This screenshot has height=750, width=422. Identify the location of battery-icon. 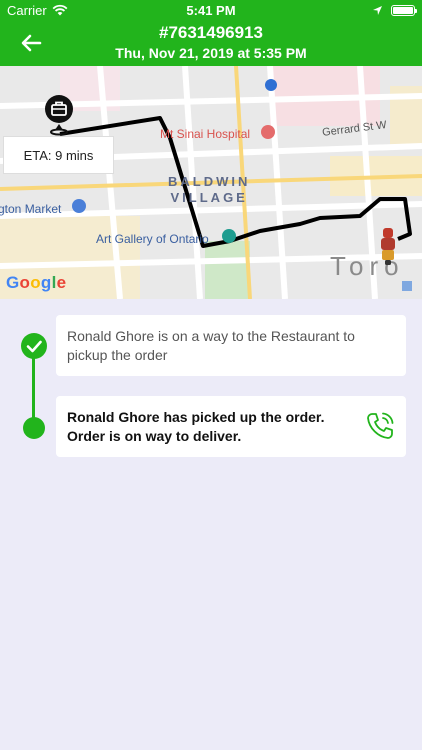
(404, 10).